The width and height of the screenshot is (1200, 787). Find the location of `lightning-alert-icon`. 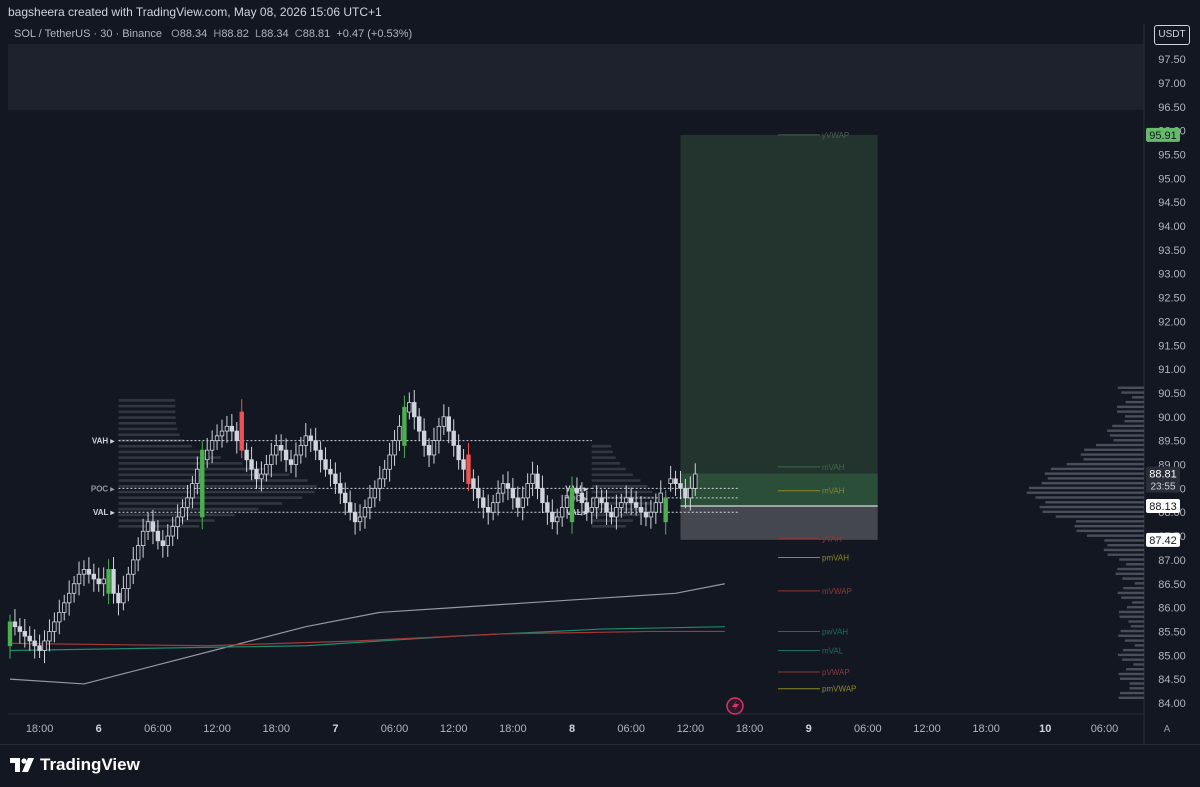

lightning-alert-icon is located at coordinates (735, 706).